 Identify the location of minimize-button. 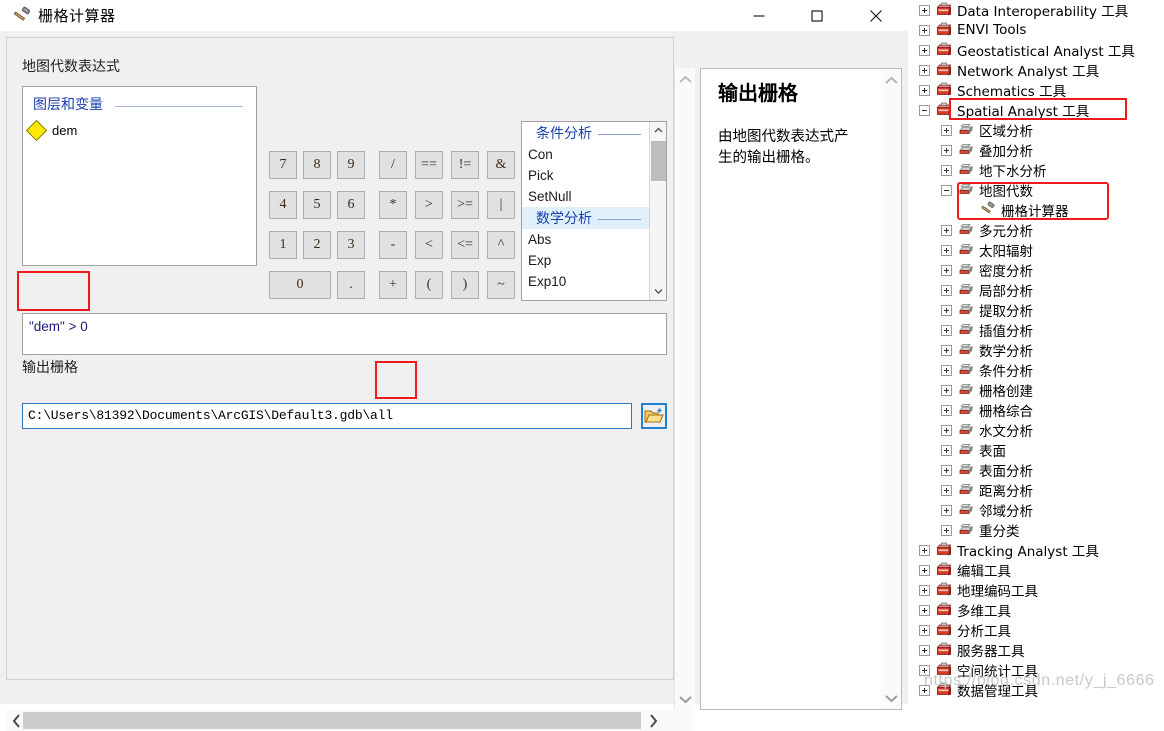
(759, 15).